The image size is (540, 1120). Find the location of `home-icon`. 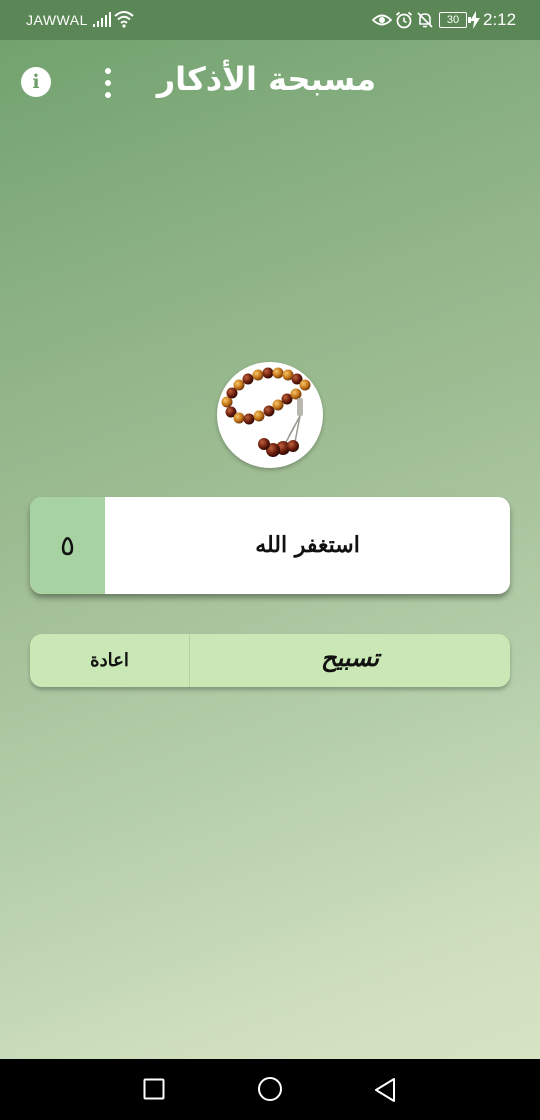

home-icon is located at coordinates (270, 1089).